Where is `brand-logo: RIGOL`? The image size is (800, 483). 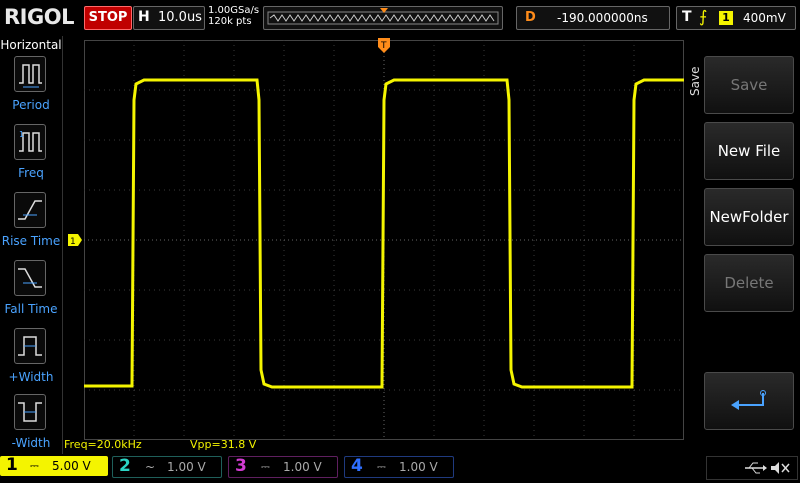 brand-logo: RIGOL is located at coordinates (39, 17).